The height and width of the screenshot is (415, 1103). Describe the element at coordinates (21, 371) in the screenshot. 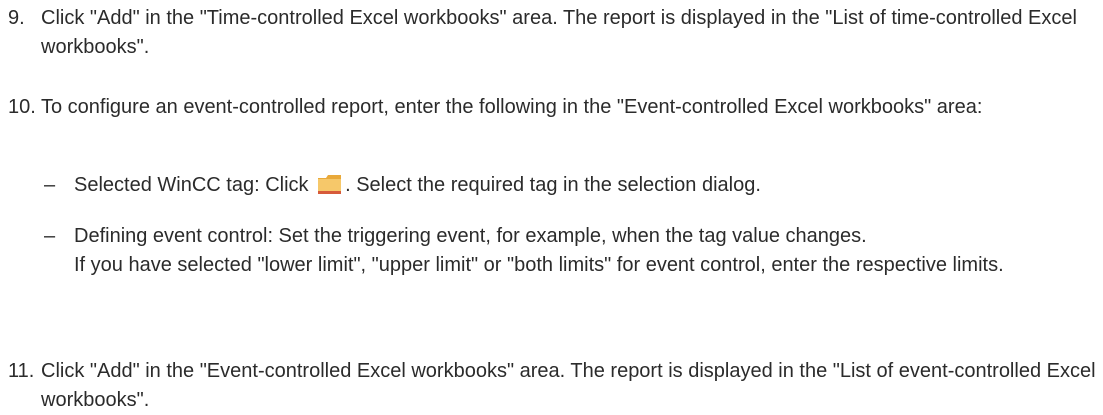

I see `step-number: 11.` at that location.